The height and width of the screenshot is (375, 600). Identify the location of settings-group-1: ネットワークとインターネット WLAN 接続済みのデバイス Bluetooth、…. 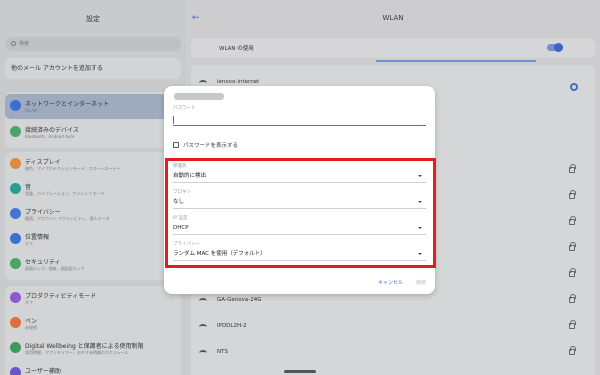
(93, 120).